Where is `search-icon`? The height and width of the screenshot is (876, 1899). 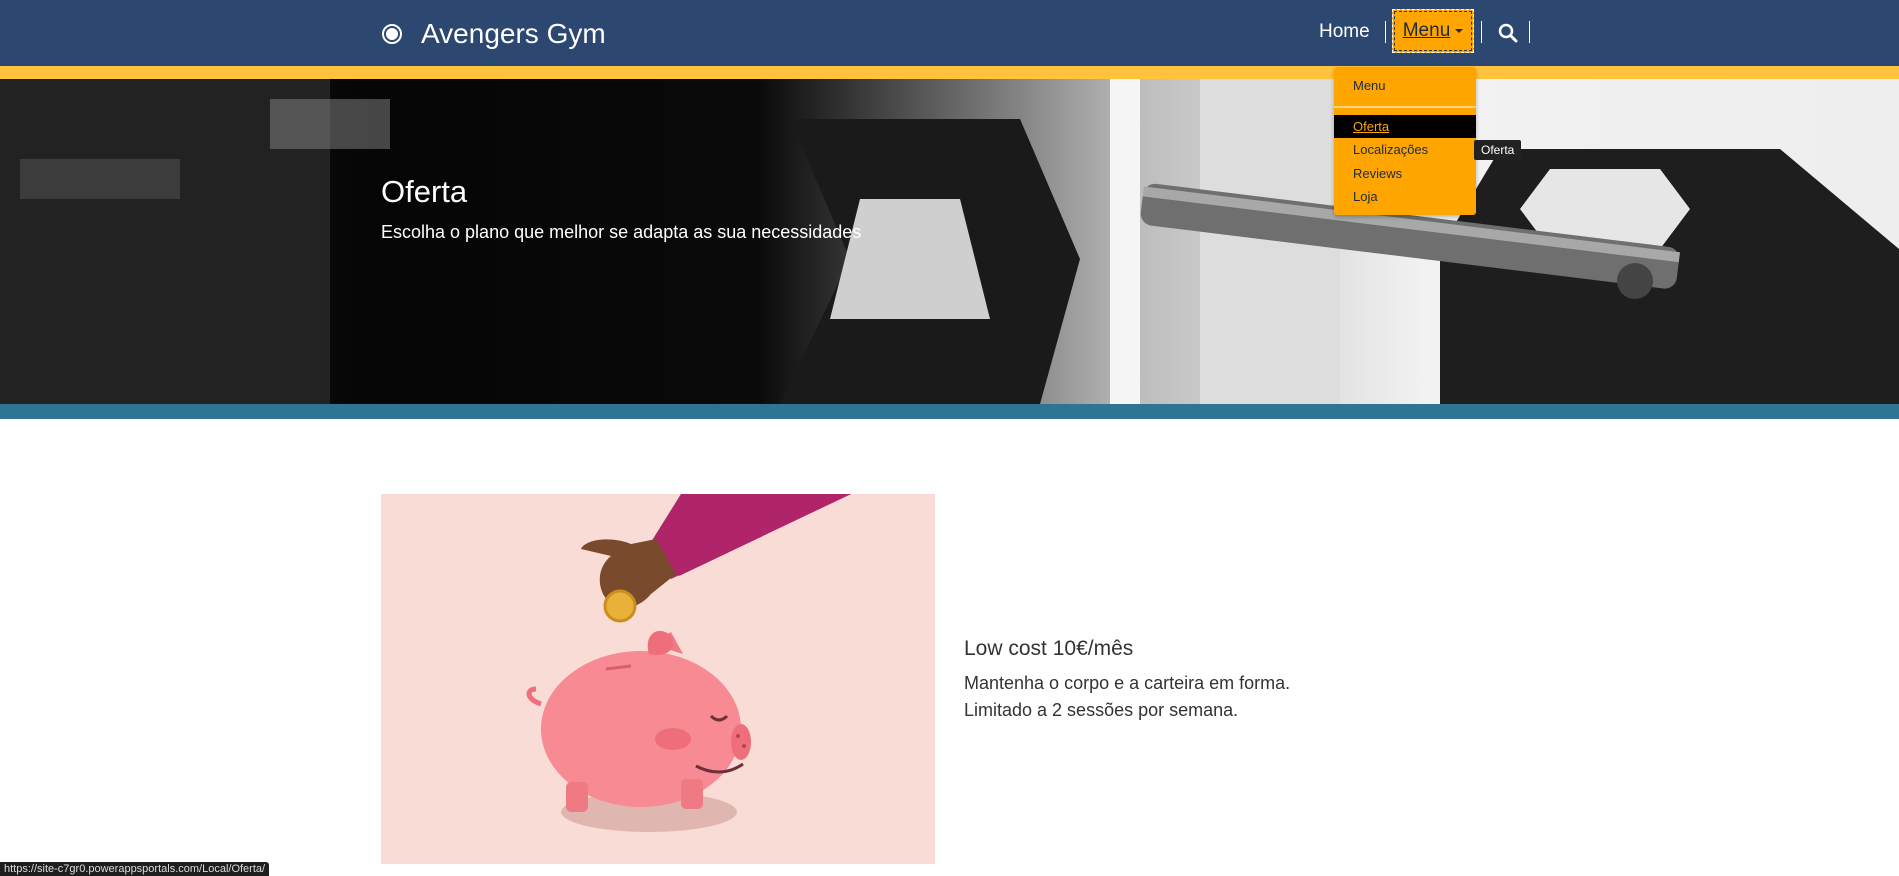 search-icon is located at coordinates (1508, 33).